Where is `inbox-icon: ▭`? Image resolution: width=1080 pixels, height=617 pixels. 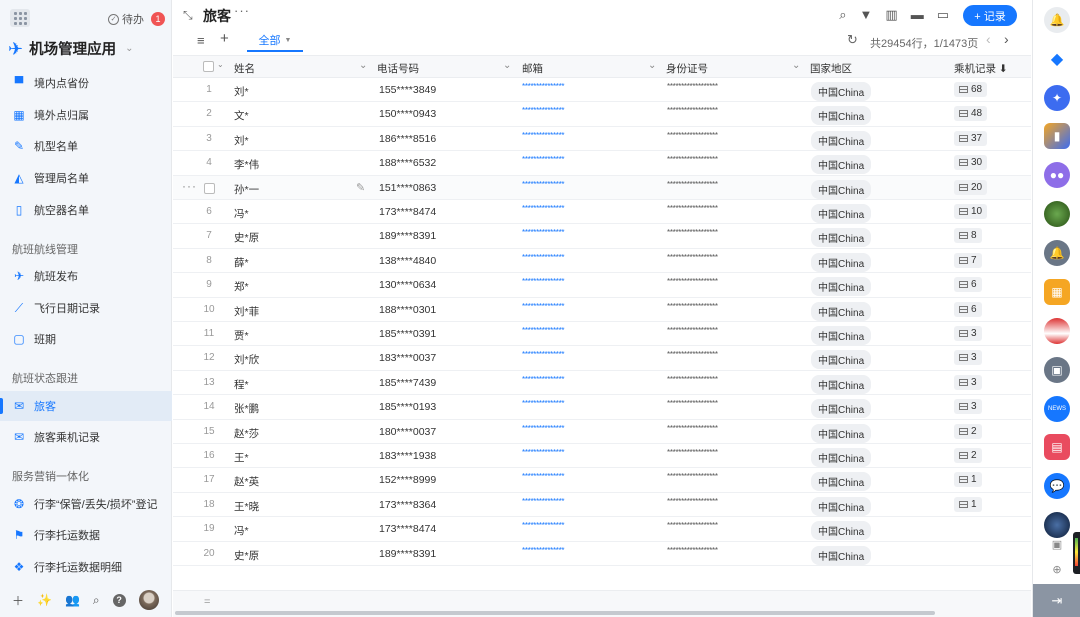 inbox-icon: ▭ is located at coordinates (943, 15).